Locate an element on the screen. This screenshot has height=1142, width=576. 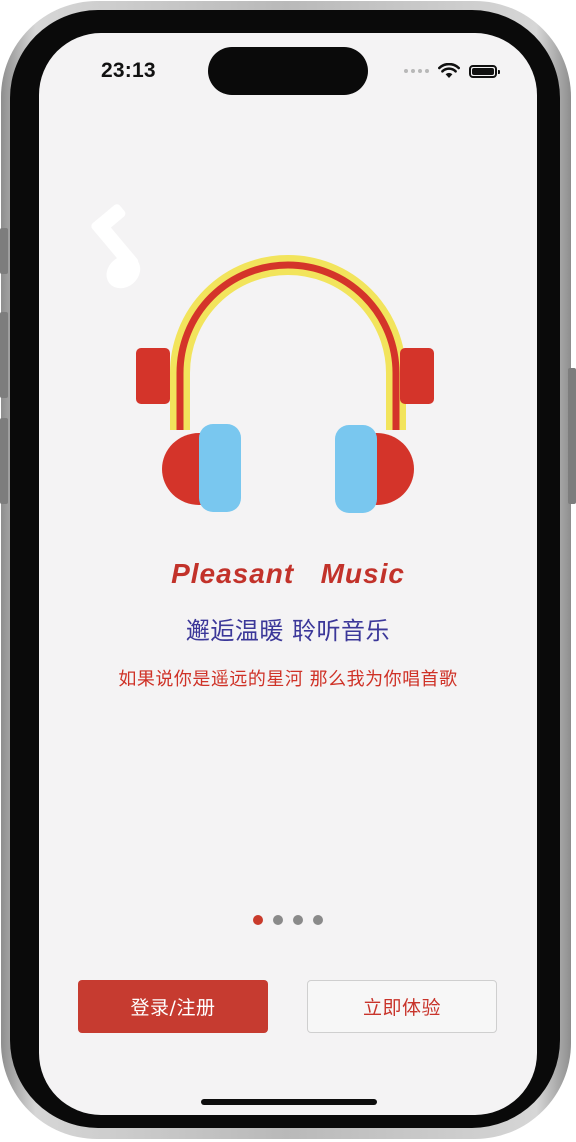
headphones-icon is located at coordinates (285, 384).